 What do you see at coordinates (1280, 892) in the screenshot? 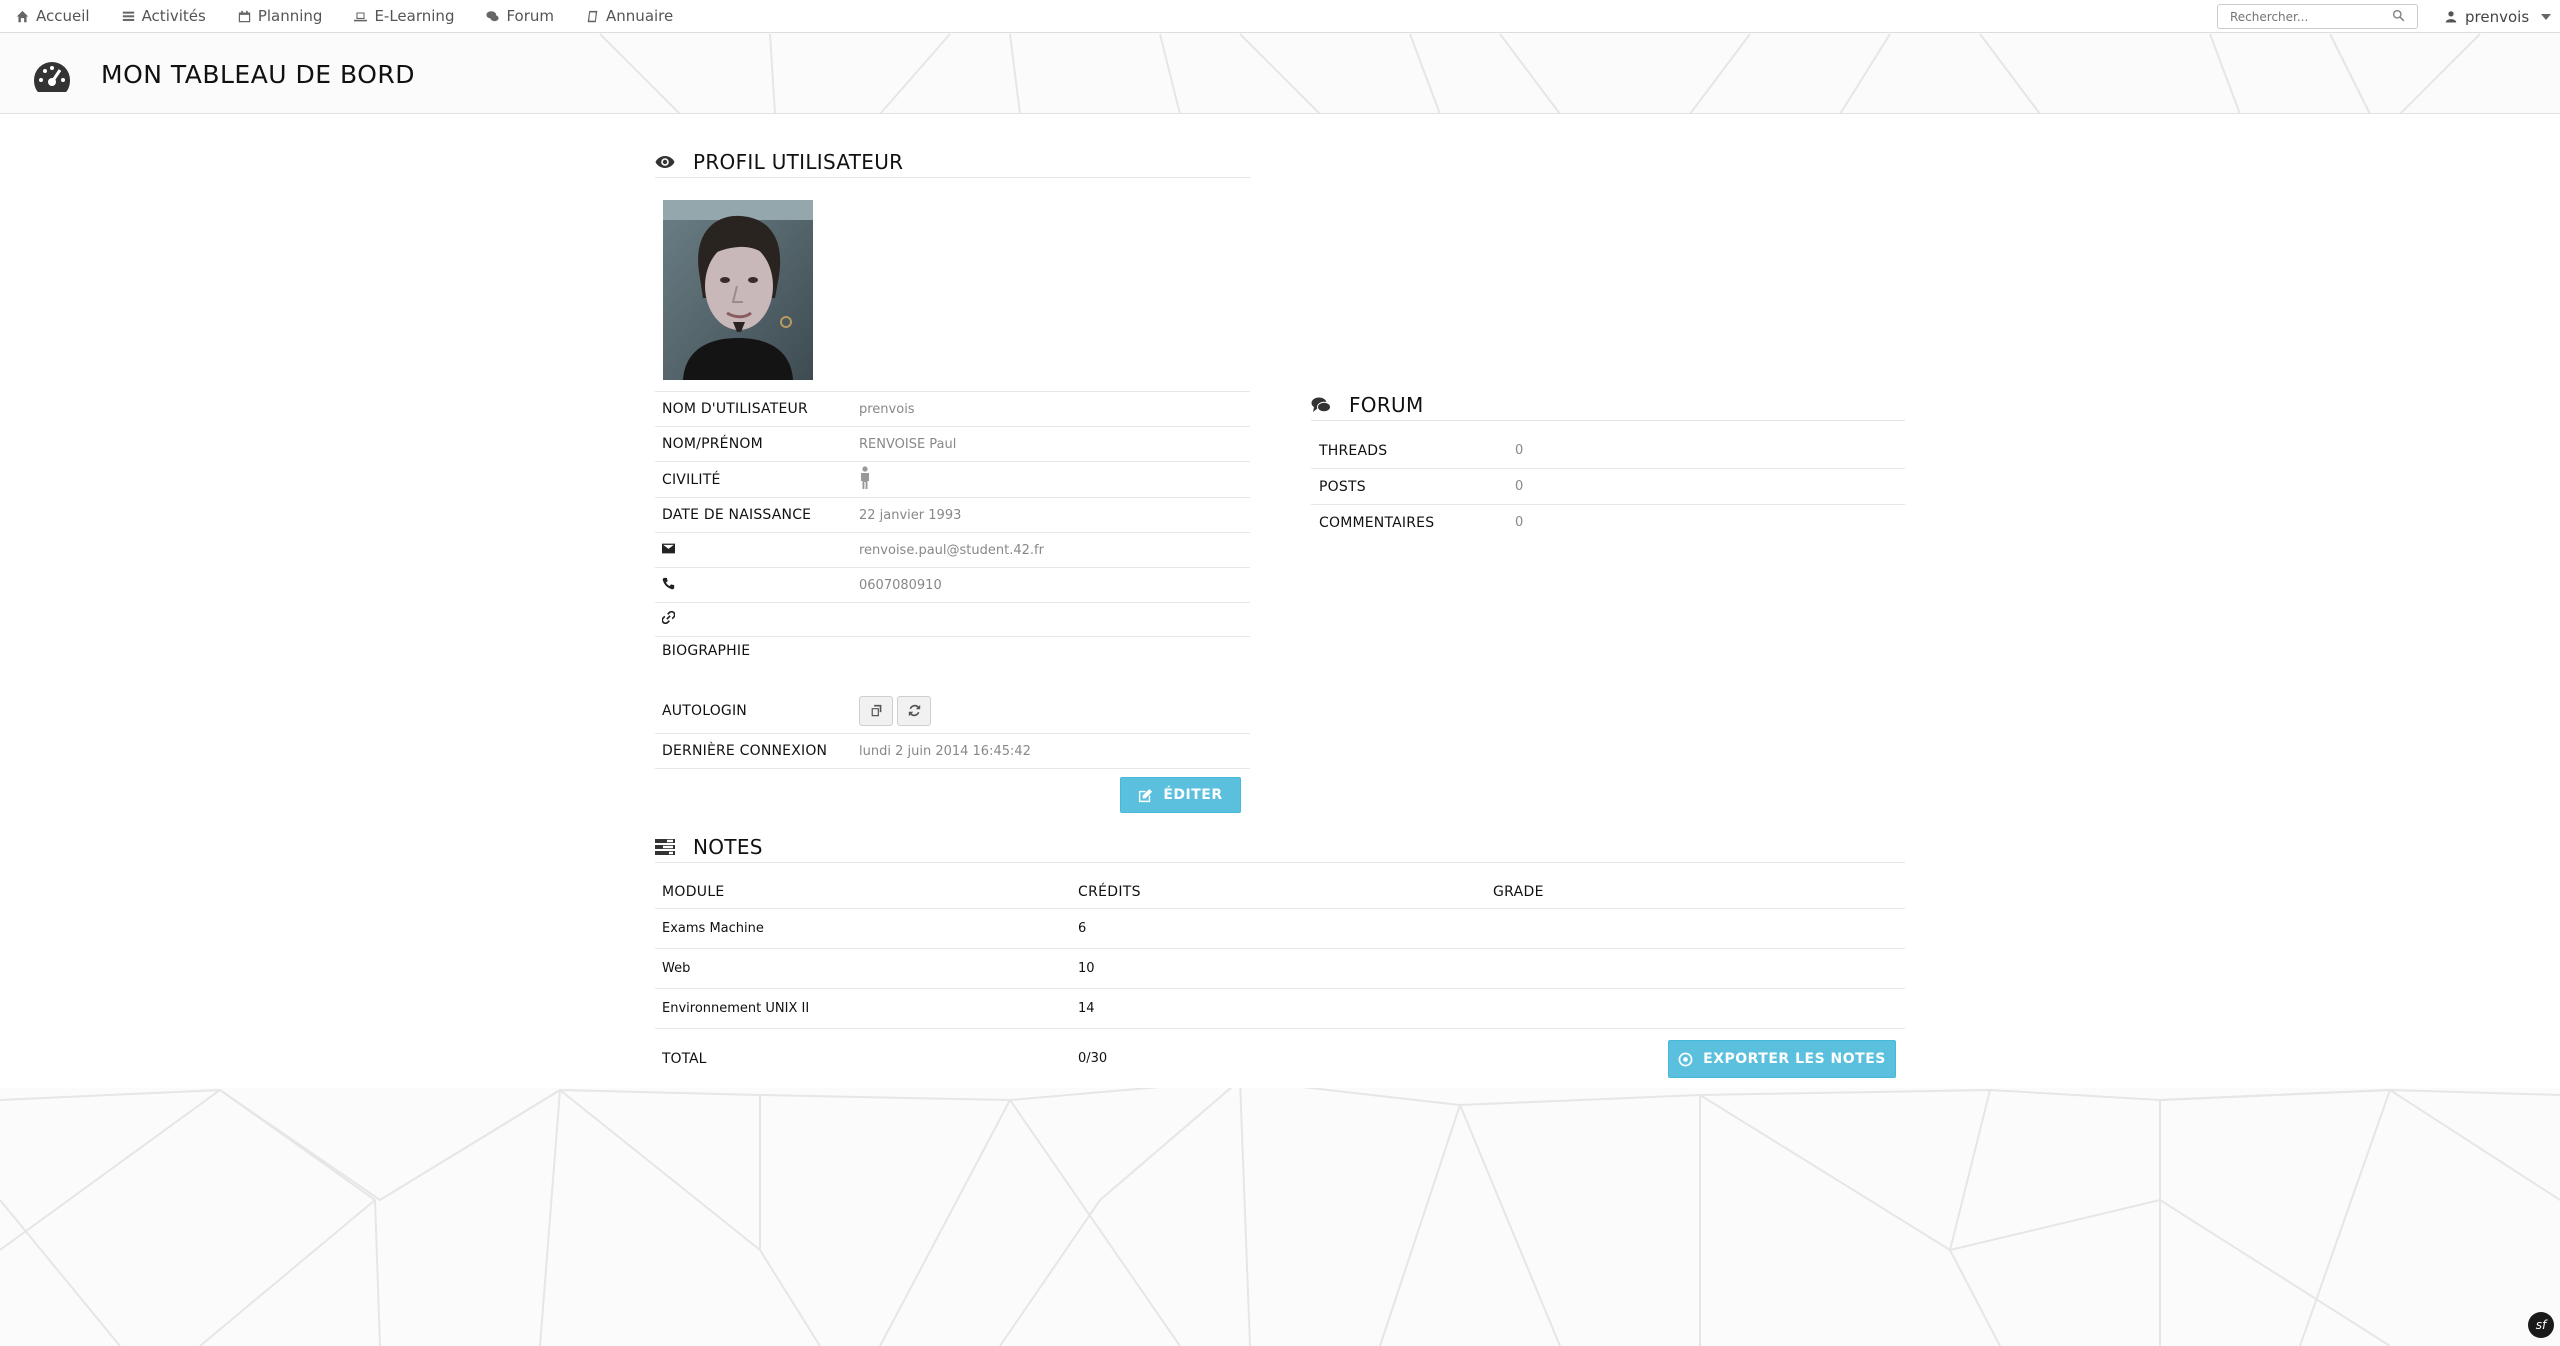
I see `notes-table-header: MODULE CRÉDITS GRADE` at bounding box center [1280, 892].